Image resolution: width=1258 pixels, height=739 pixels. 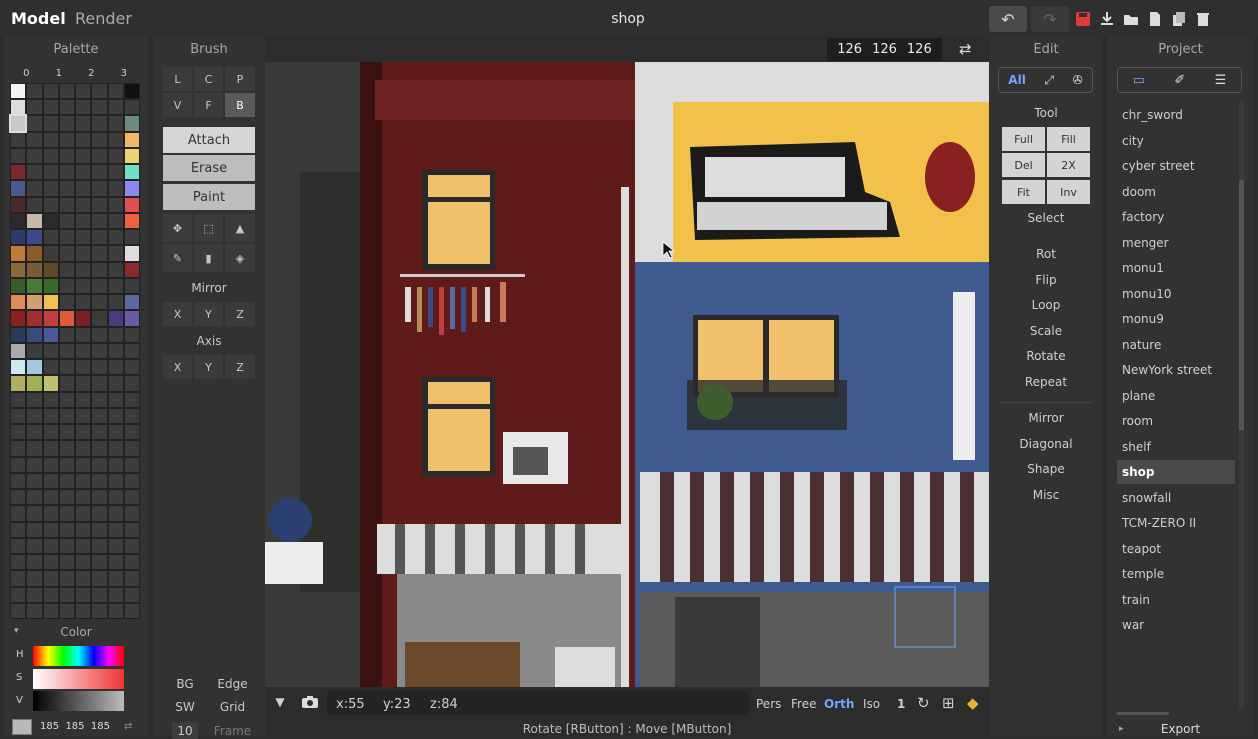 What do you see at coordinates (177, 314) in the screenshot?
I see `mirror-x-button: X` at bounding box center [177, 314].